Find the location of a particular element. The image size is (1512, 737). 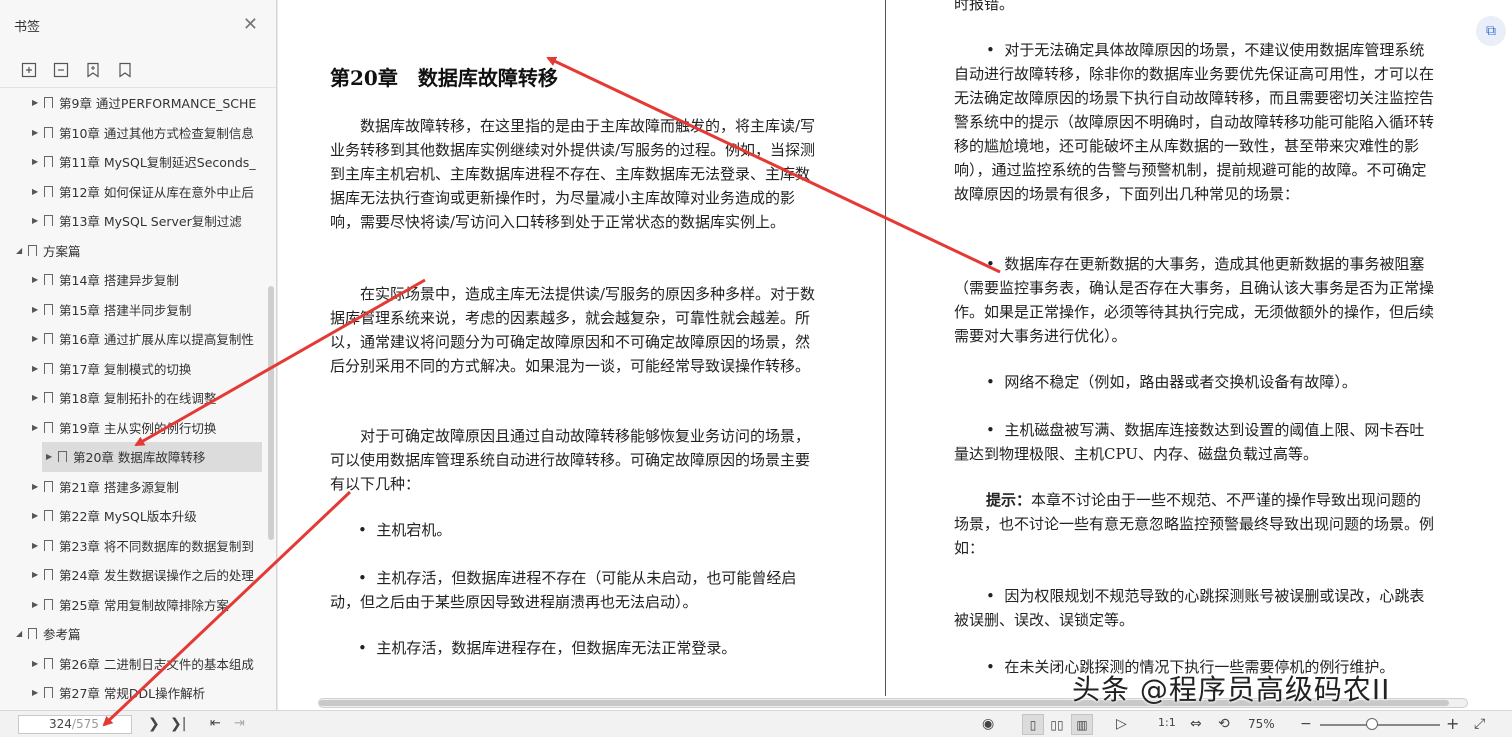

toc-chapter-item: ▶ 第19章 主从实例的例行切换 is located at coordinates (132, 428).